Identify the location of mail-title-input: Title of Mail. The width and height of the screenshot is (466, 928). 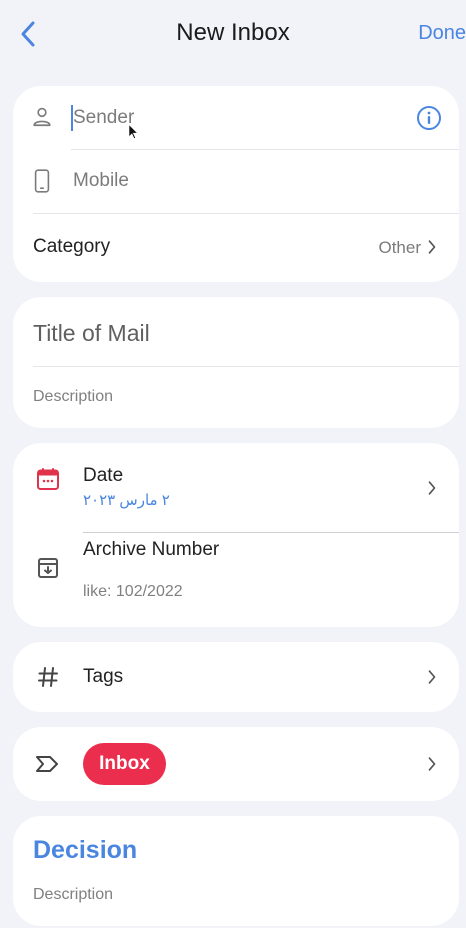
(91, 333).